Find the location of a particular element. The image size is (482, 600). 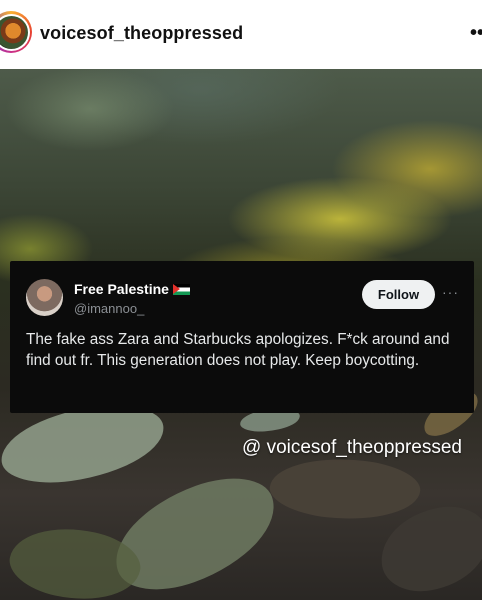

more-dots-icon: ··· is located at coordinates (450, 292).